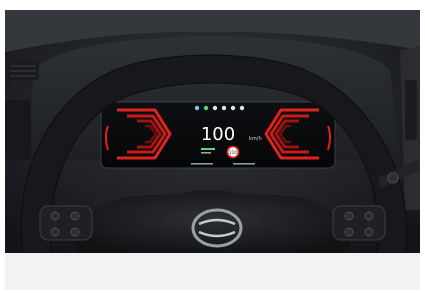  Describe the element at coordinates (359, 223) in the screenshot. I see `right-spoke-buttons` at that location.